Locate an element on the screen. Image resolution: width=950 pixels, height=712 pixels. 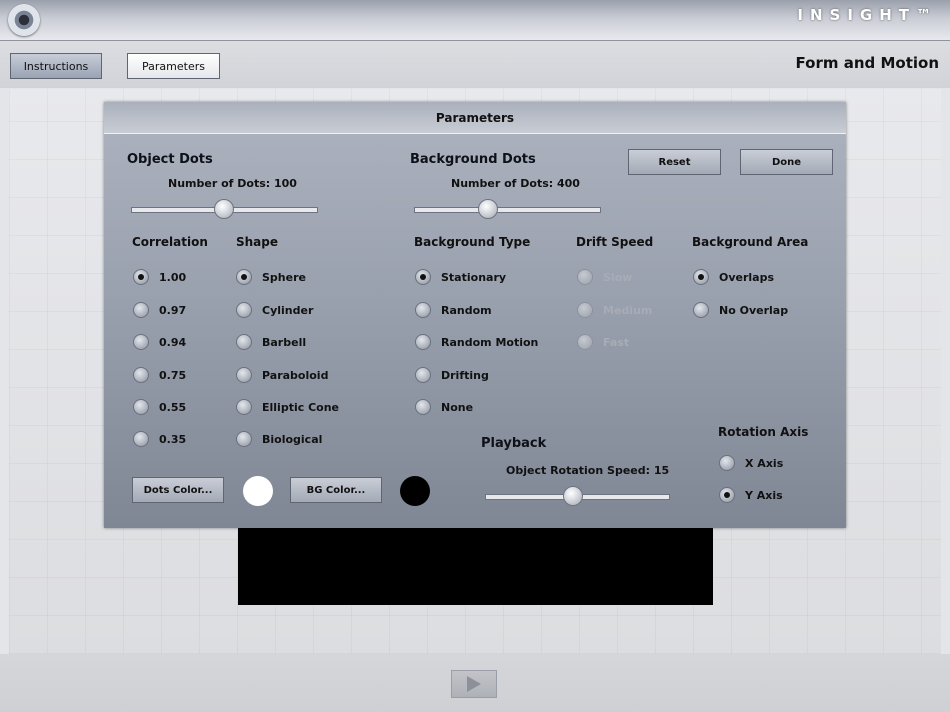
reset-button: Reset is located at coordinates (674, 162).